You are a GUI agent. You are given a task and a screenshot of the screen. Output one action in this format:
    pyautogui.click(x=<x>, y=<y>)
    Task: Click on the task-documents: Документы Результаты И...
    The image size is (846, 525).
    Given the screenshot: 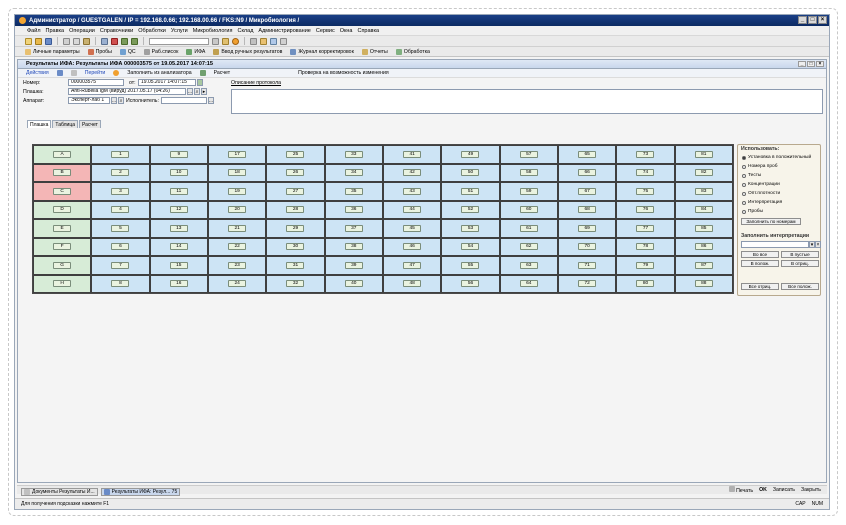 What is the action you would take?
    pyautogui.click(x=59, y=491)
    